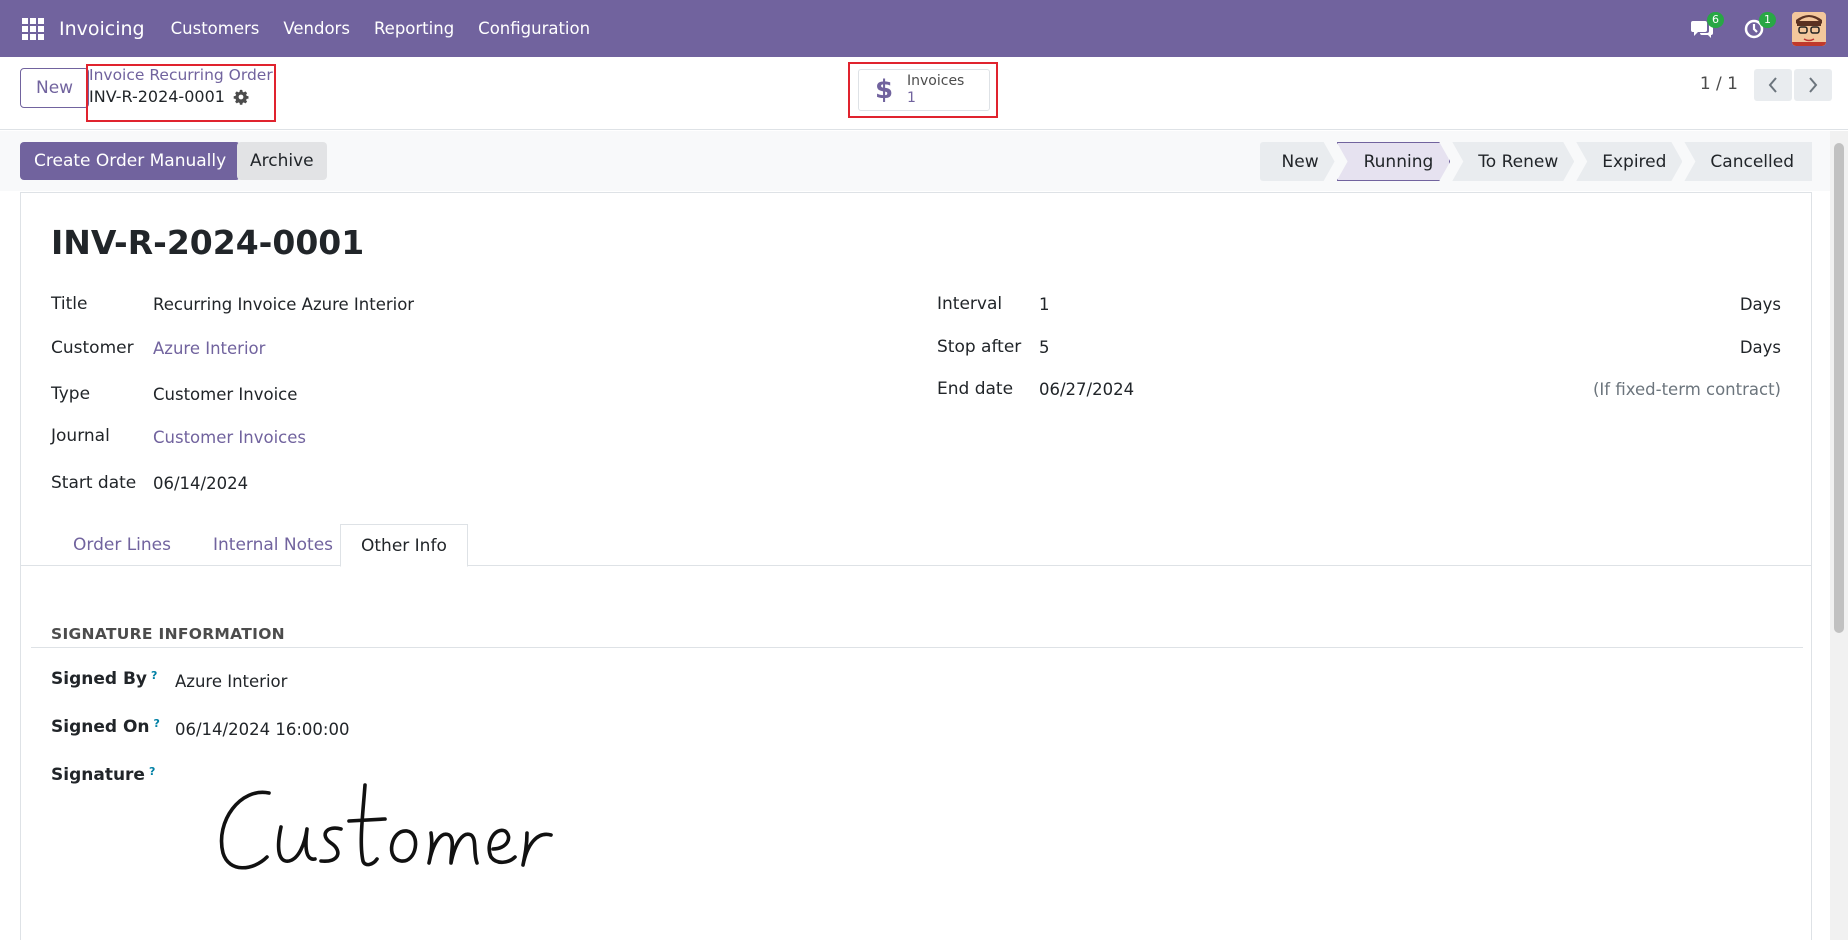 This screenshot has height=940, width=1848. Describe the element at coordinates (1687, 389) in the screenshot. I see `end-date-hint: (If fixed-term contract)` at that location.